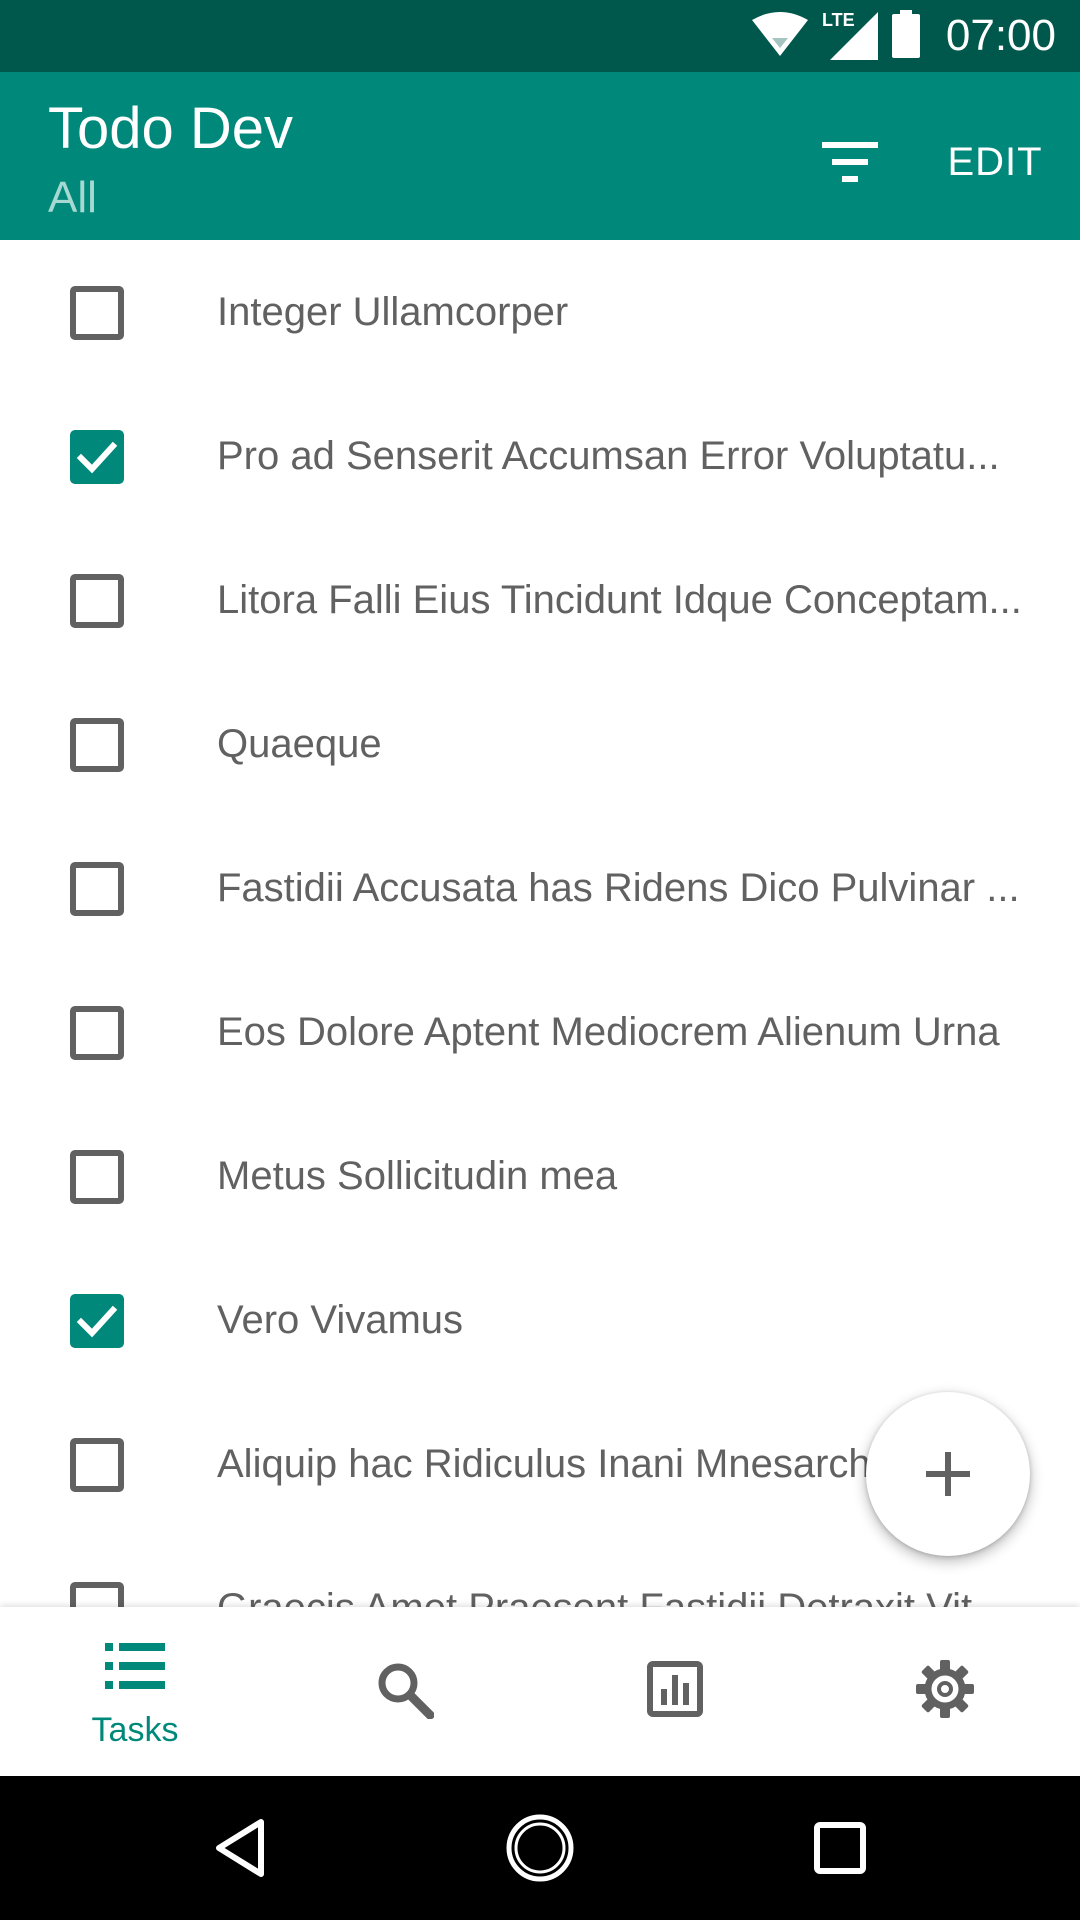 The height and width of the screenshot is (1920, 1080). I want to click on app-bar: Todo Dev All EDIT, so click(540, 156).